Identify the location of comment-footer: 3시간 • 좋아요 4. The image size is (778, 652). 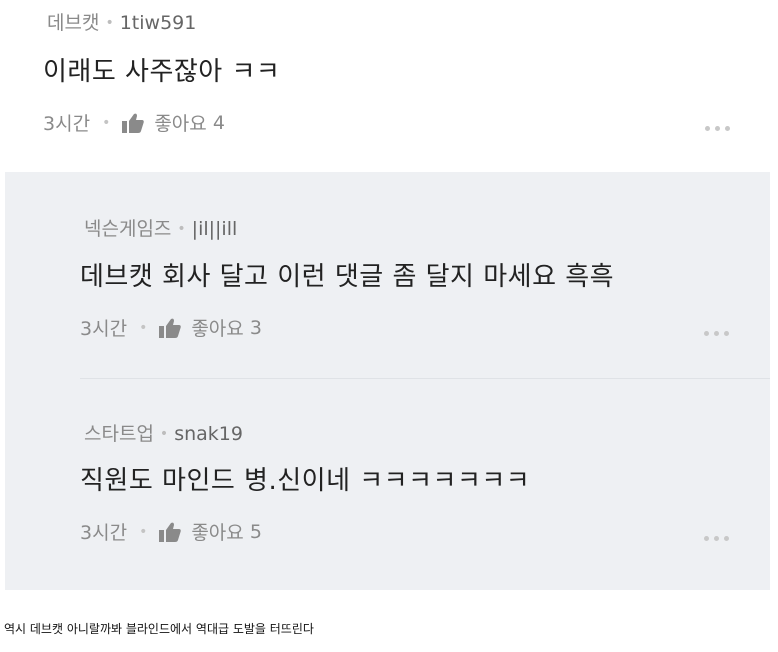
(134, 122).